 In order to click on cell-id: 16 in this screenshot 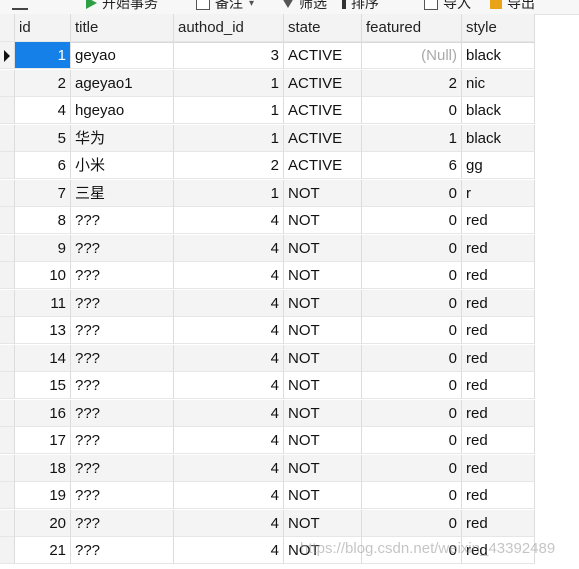, I will do `click(43, 413)`.